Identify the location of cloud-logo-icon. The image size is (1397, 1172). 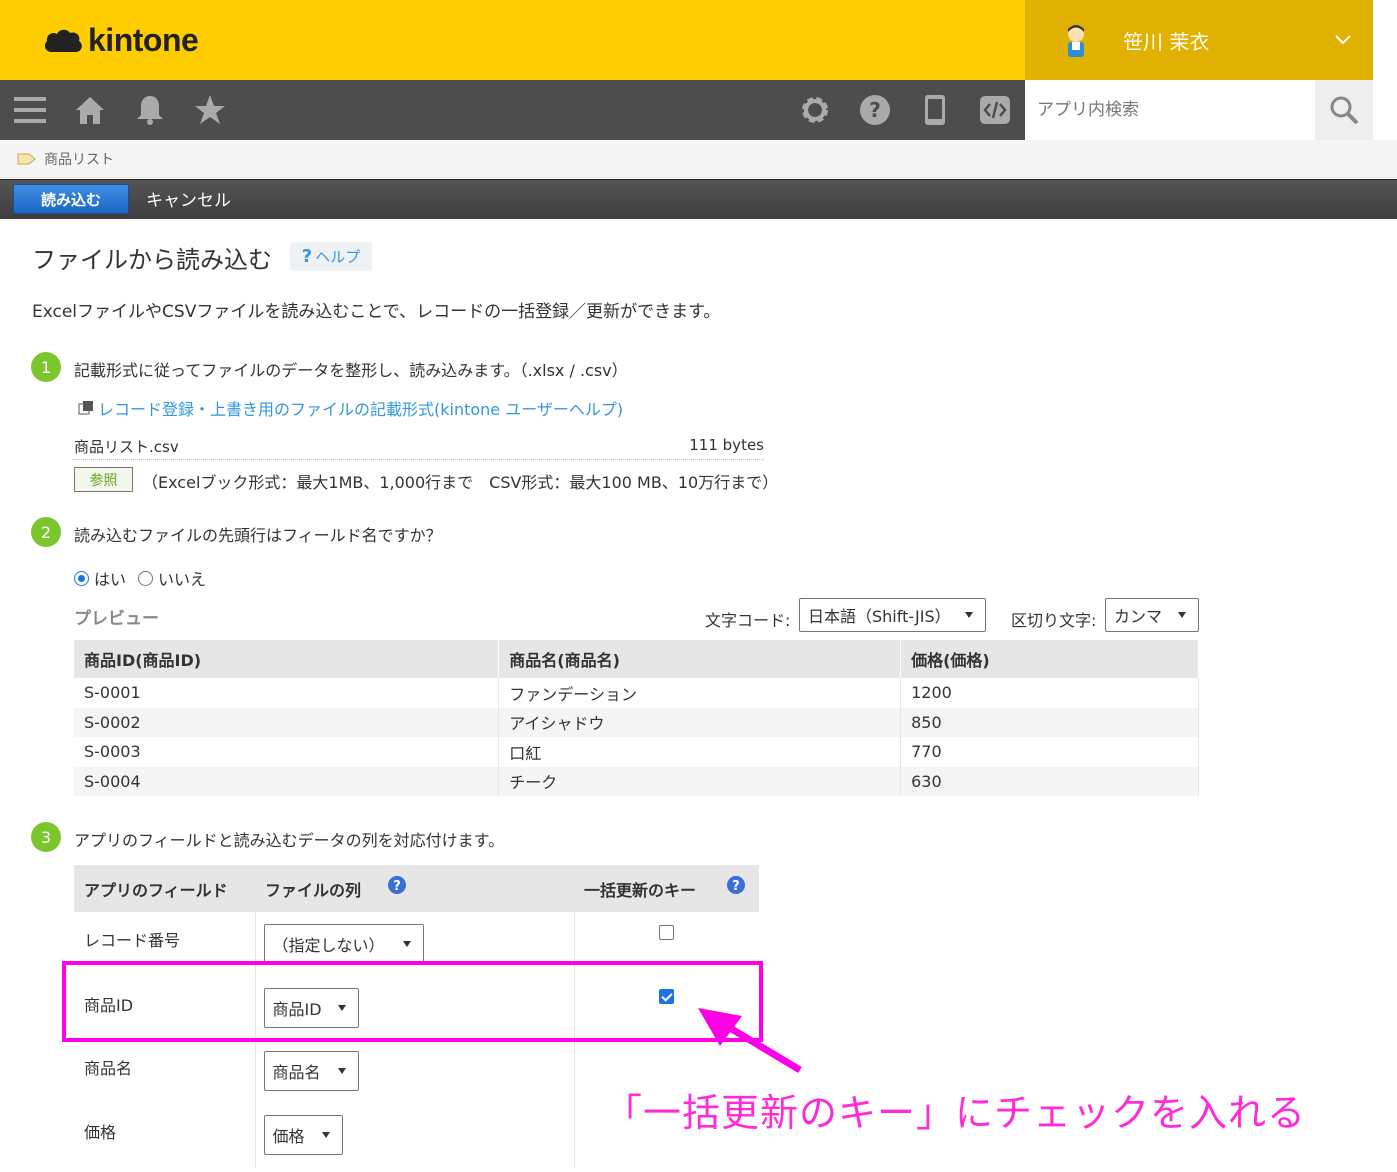
(63, 40).